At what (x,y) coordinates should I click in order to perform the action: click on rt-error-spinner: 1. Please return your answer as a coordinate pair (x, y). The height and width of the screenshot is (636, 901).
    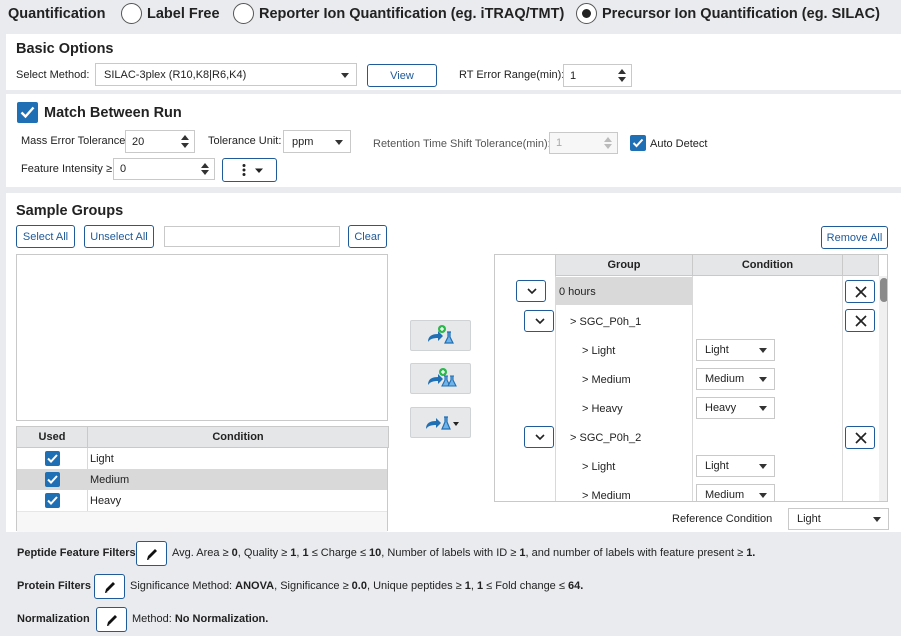
    Looking at the image, I should click on (597, 75).